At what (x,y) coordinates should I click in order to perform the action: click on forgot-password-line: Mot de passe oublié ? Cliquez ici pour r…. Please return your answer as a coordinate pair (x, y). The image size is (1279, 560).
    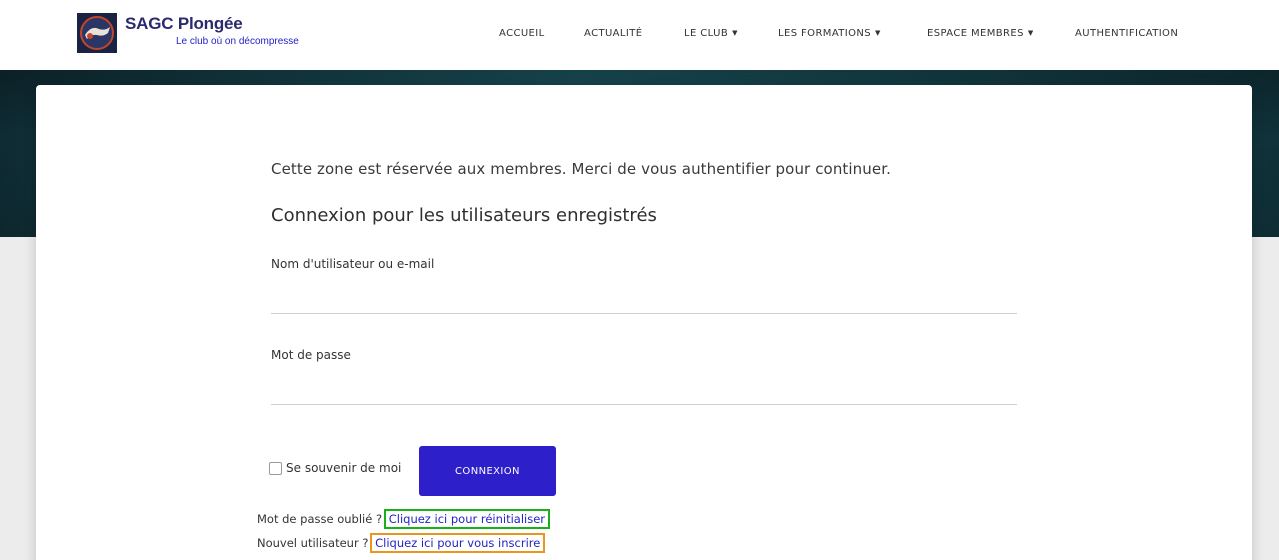
    Looking at the image, I should click on (404, 519).